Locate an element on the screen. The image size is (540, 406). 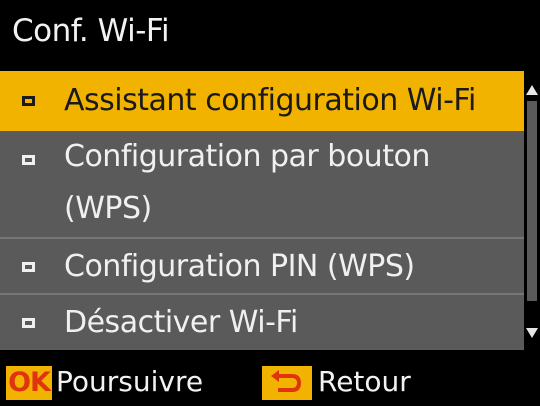
menu-item-disable-wifi: Désactiver Wi-Fi is located at coordinates (262, 322).